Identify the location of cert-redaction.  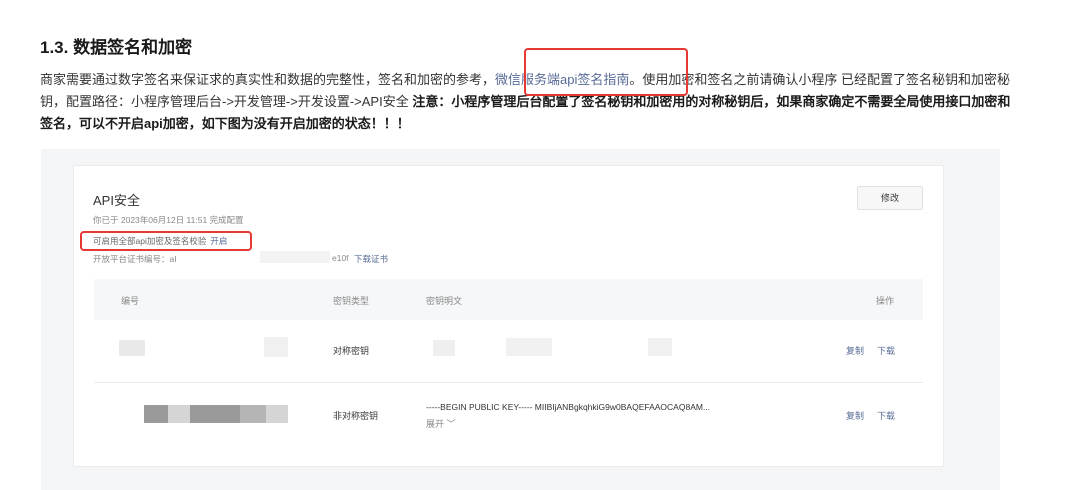
(295, 257).